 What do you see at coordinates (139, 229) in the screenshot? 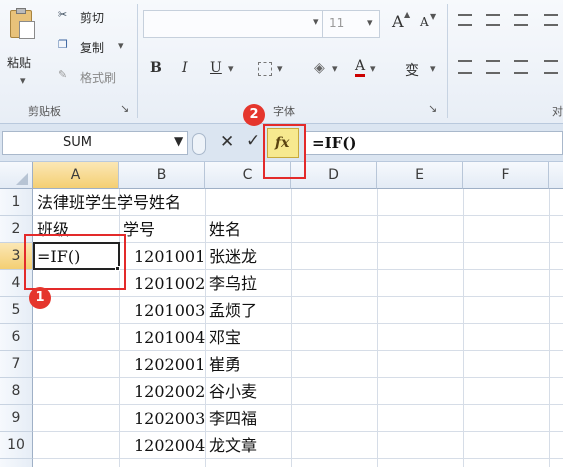
I see `cell-b2: 学号` at bounding box center [139, 229].